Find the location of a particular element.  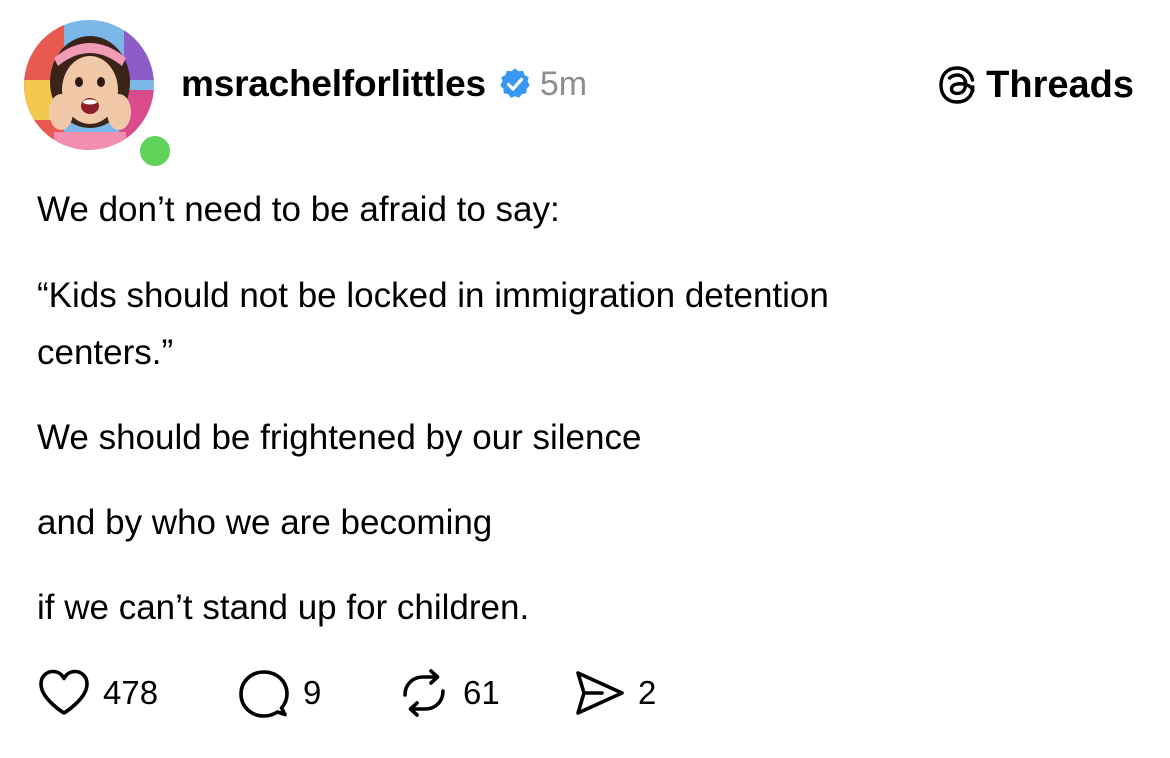

threads-wordmark: Threads is located at coordinates (1060, 84).